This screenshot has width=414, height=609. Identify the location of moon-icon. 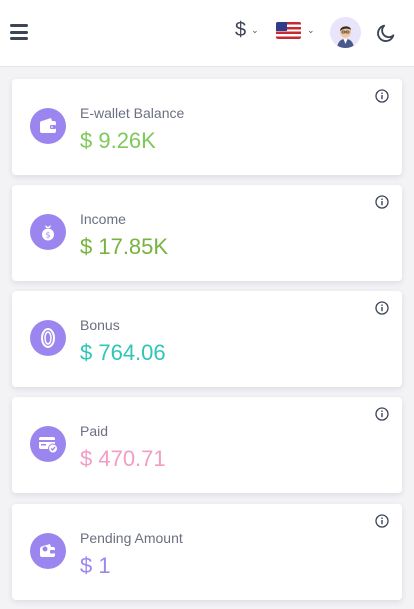
(386, 33).